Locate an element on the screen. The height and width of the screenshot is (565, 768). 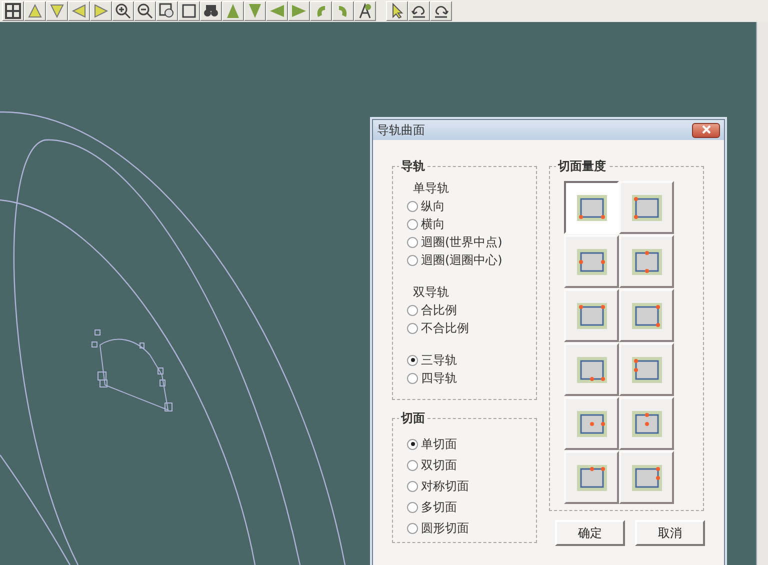
undo-icon is located at coordinates (419, 11).